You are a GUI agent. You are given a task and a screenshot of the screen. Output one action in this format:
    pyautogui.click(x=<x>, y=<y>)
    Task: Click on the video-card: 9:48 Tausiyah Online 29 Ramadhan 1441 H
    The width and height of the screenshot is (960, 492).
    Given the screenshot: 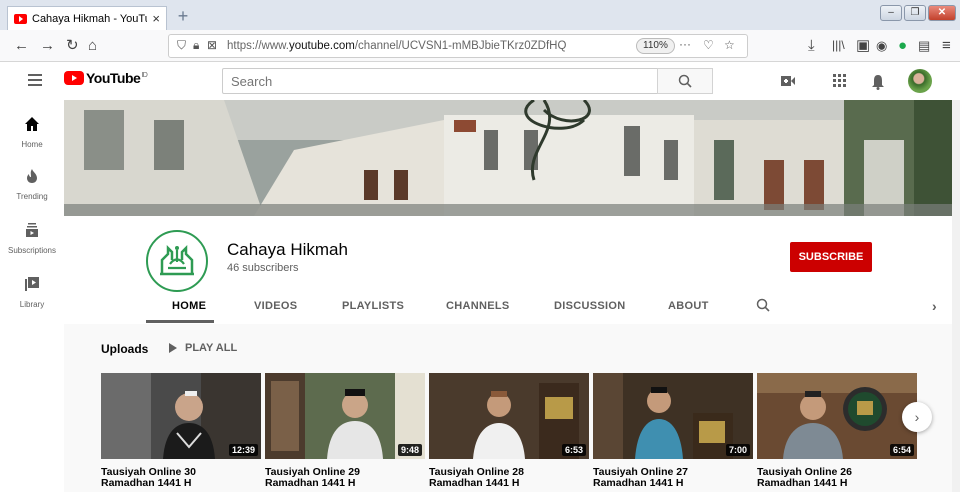 What is the action you would take?
    pyautogui.click(x=345, y=431)
    